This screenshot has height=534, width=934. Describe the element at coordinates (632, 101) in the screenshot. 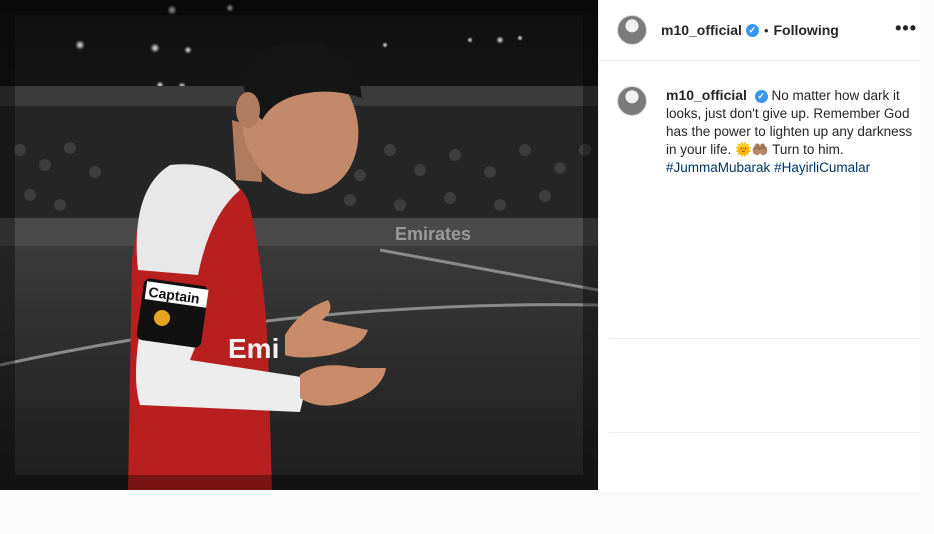

I see `caption-avatar` at that location.